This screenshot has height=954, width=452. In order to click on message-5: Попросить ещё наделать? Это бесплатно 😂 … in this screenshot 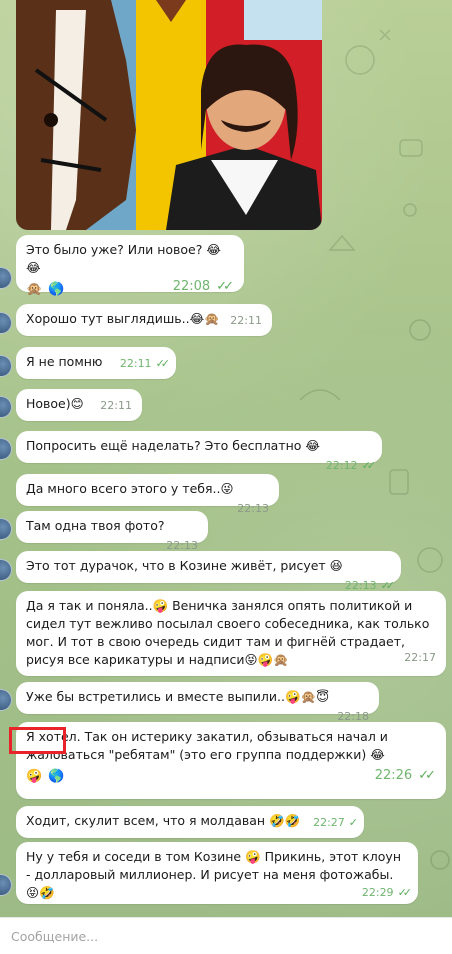, I will do `click(199, 451)`.